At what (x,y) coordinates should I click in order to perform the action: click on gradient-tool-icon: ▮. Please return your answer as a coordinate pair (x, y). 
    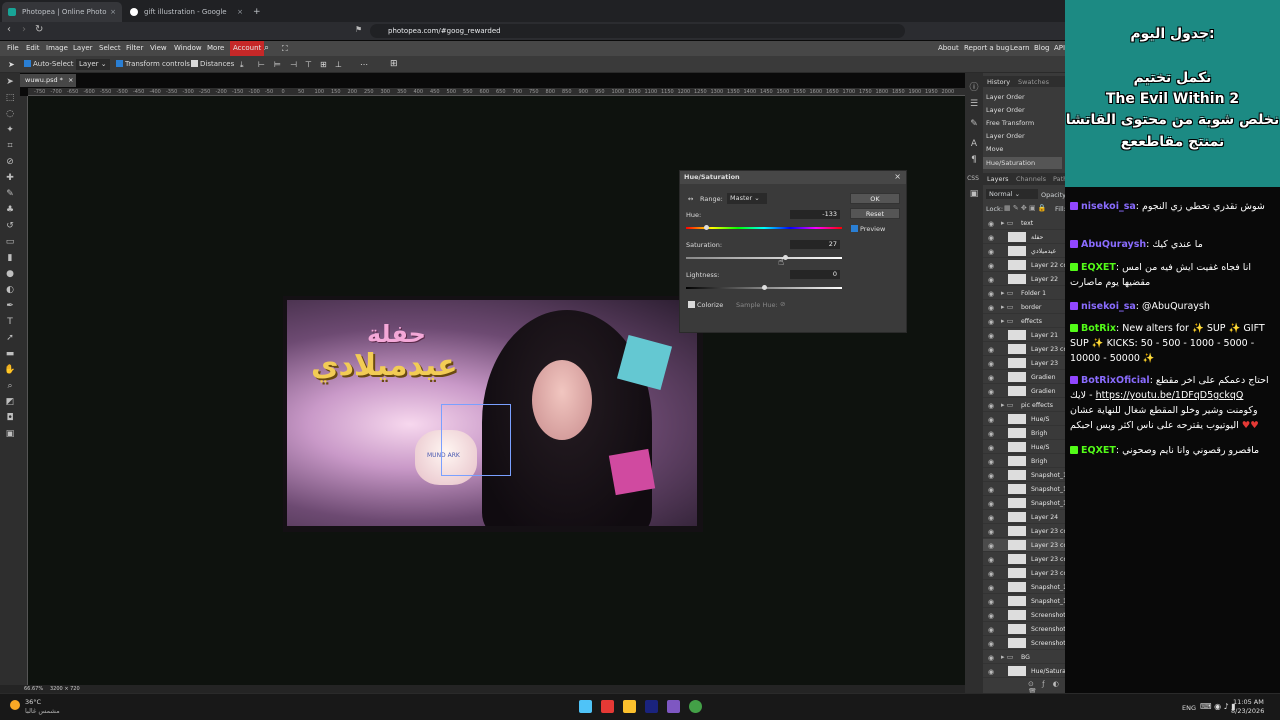
    Looking at the image, I should click on (10, 258).